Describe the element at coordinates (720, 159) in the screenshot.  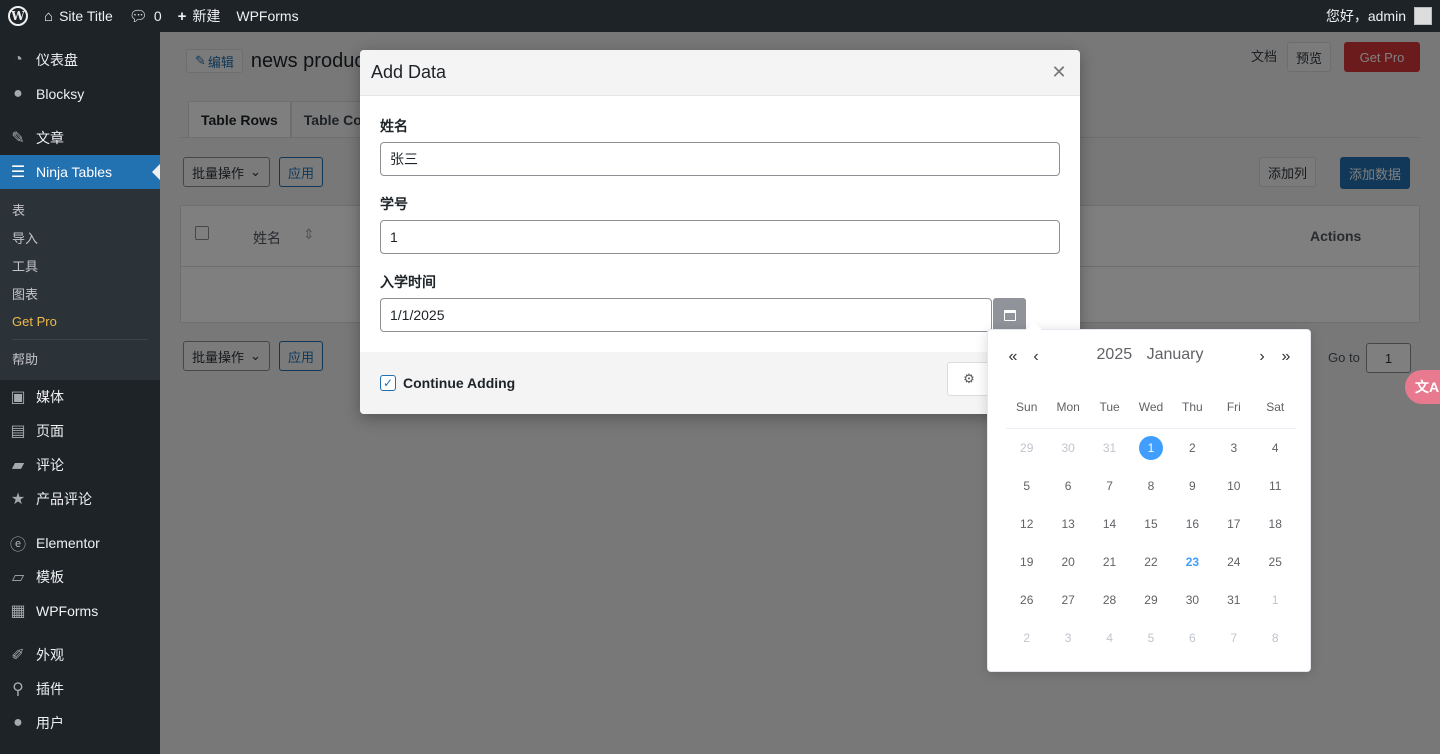
I see `name-input` at that location.